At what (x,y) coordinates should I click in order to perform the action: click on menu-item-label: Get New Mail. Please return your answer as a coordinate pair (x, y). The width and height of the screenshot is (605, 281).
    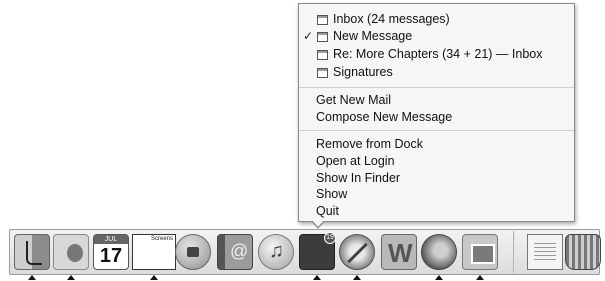
    Looking at the image, I should click on (354, 100).